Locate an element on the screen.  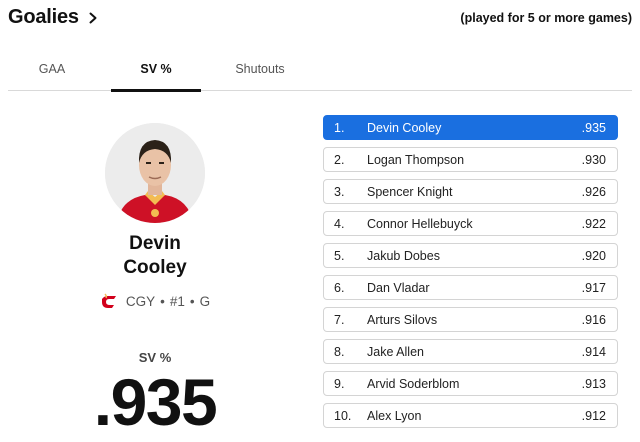
player-name: Devin Cooley is located at coordinates (155, 256).